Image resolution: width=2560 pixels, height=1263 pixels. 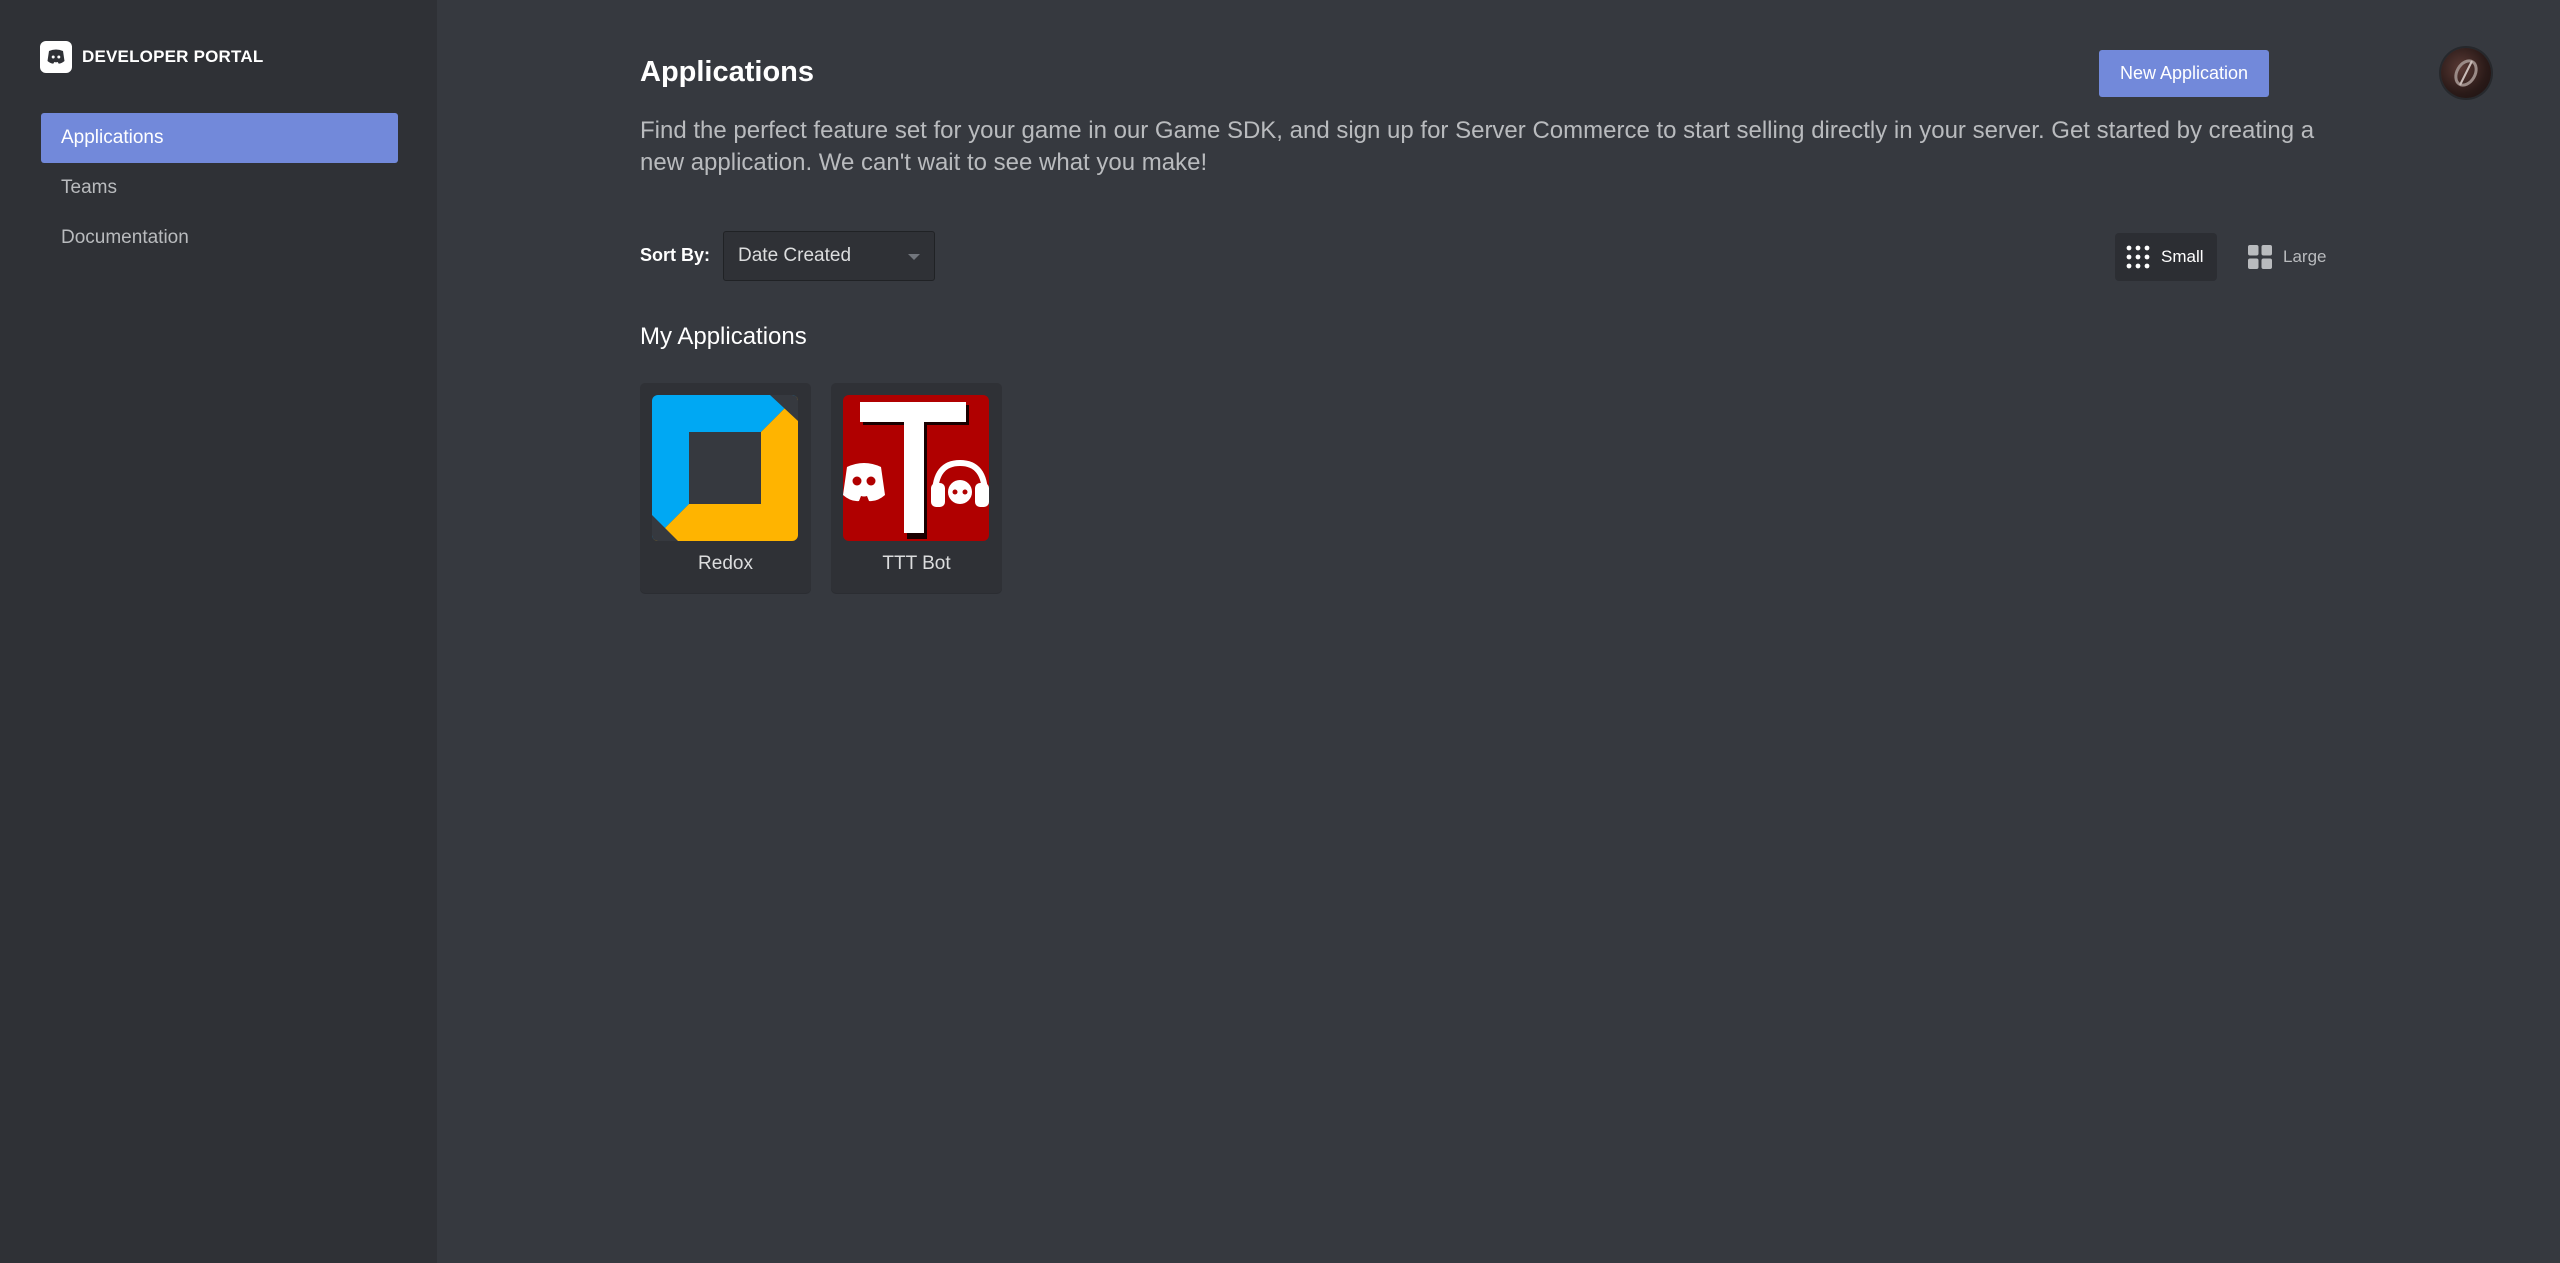 I want to click on page-title: Applications, so click(x=727, y=72).